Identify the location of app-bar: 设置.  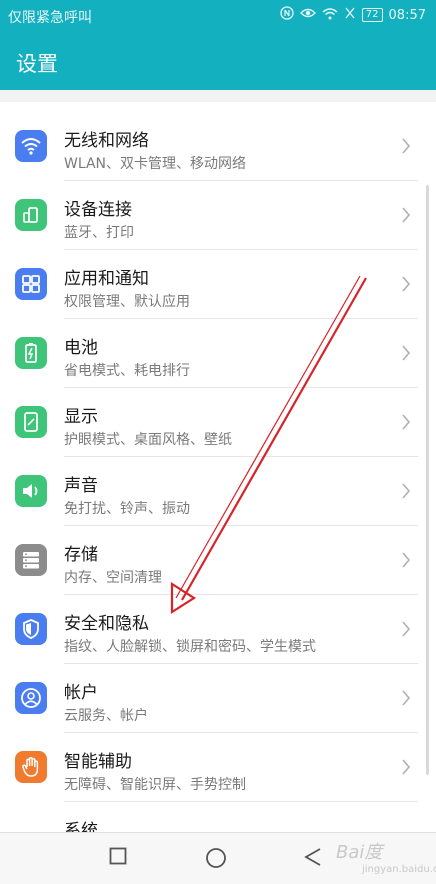
(218, 61).